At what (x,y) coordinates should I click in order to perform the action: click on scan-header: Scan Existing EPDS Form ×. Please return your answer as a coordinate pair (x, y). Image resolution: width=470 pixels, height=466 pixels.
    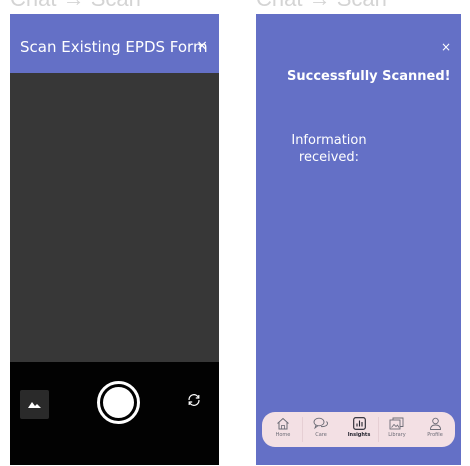
    Looking at the image, I should click on (114, 43).